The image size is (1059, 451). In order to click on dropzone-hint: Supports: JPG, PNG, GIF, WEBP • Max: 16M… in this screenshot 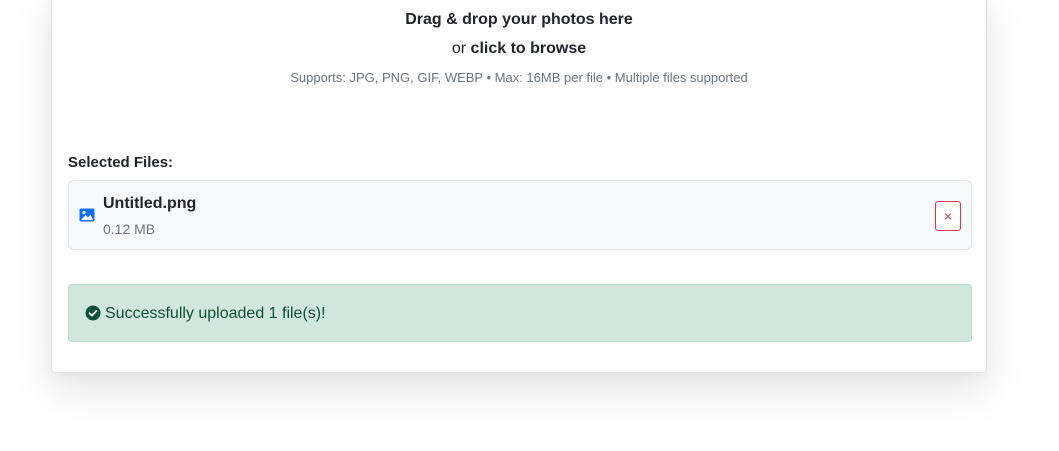, I will do `click(519, 77)`.